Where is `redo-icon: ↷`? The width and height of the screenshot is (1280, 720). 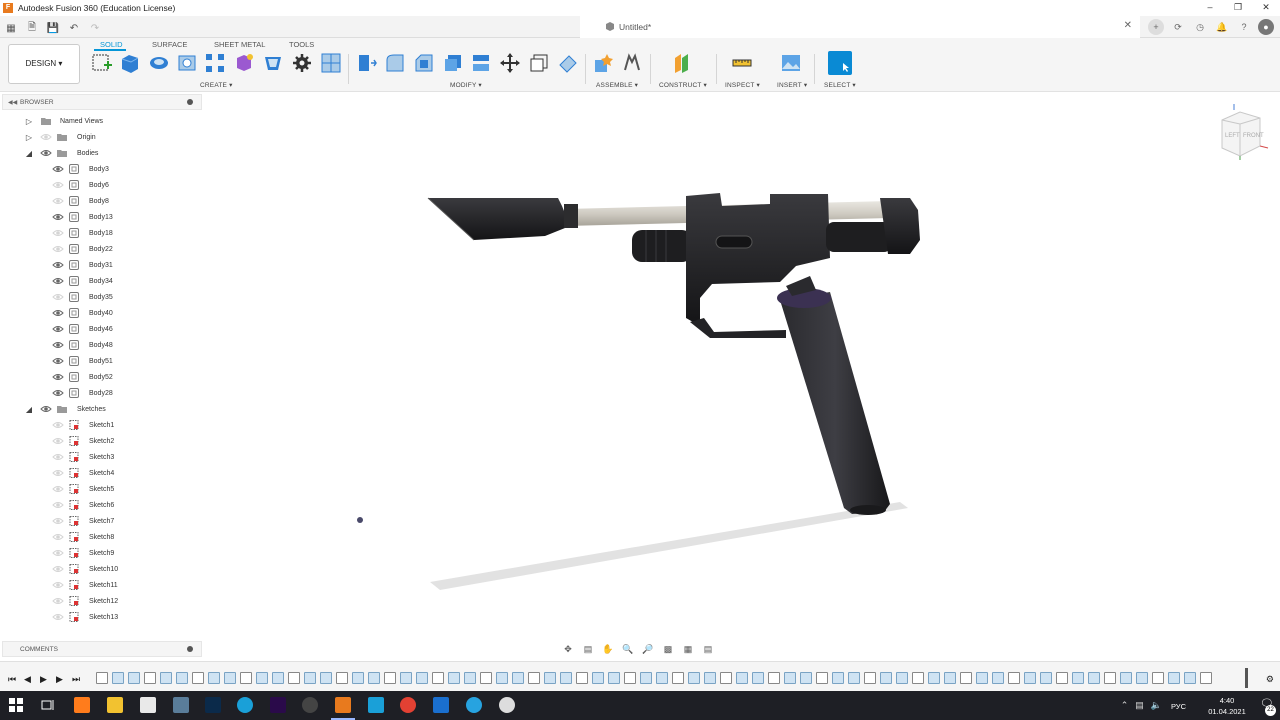
redo-icon: ↷ is located at coordinates (95, 28).